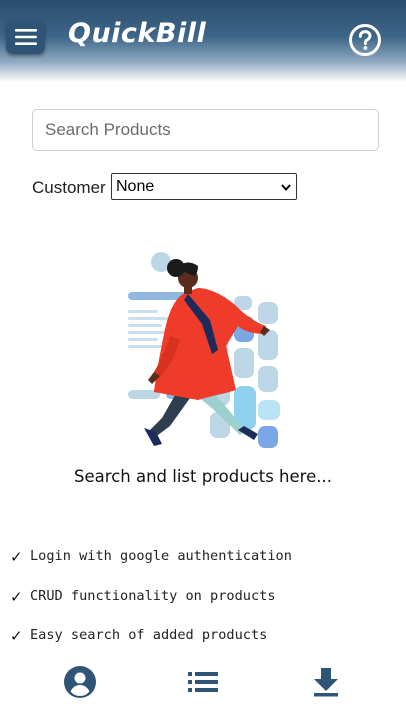 Image resolution: width=406 pixels, height=711 pixels. I want to click on feature-text: Login with google authentication, so click(161, 556).